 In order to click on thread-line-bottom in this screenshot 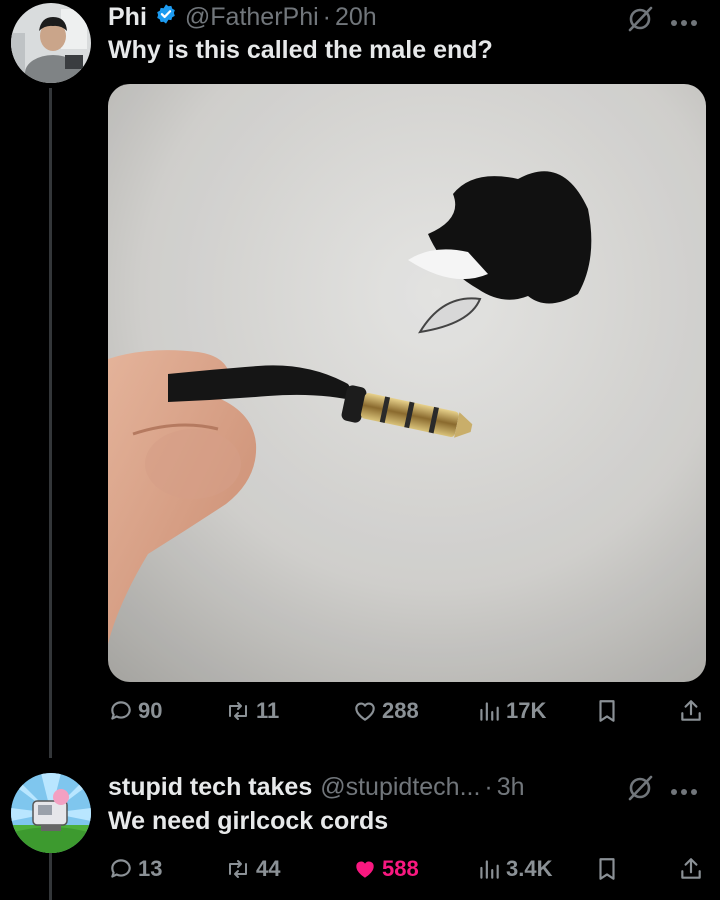, I will do `click(50, 876)`.